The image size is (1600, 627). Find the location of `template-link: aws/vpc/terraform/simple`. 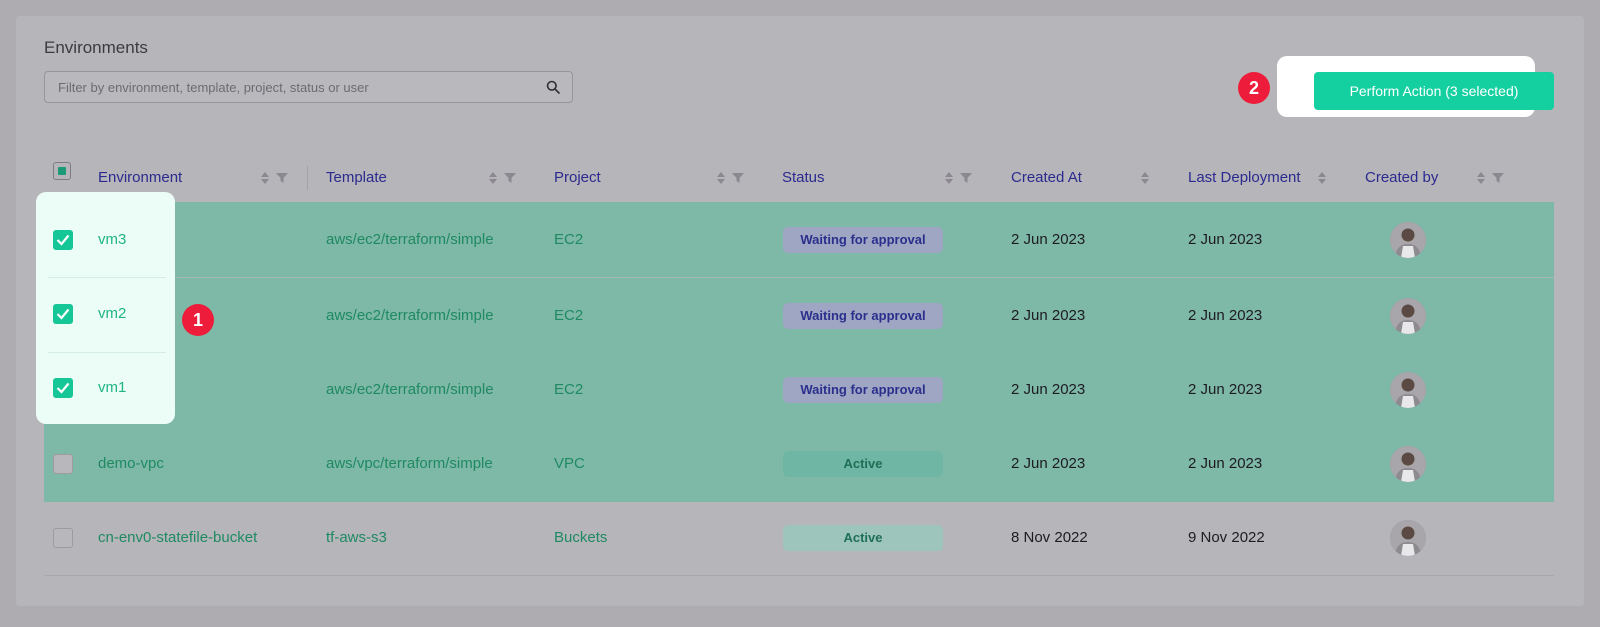

template-link: aws/vpc/terraform/simple is located at coordinates (409, 464).